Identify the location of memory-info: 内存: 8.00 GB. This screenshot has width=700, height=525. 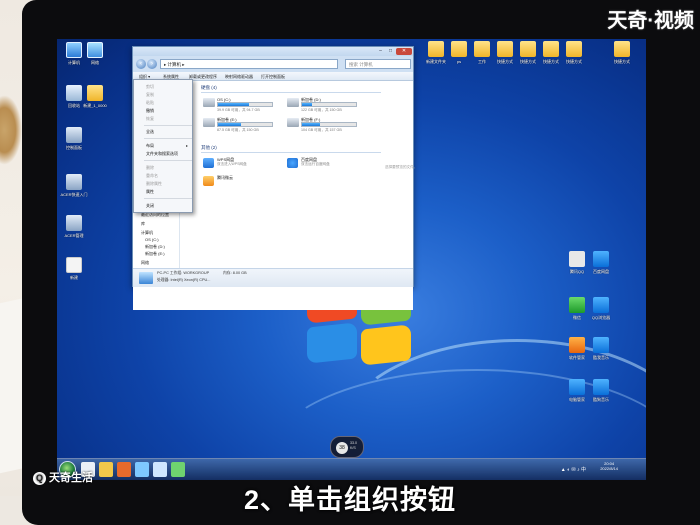
(235, 273).